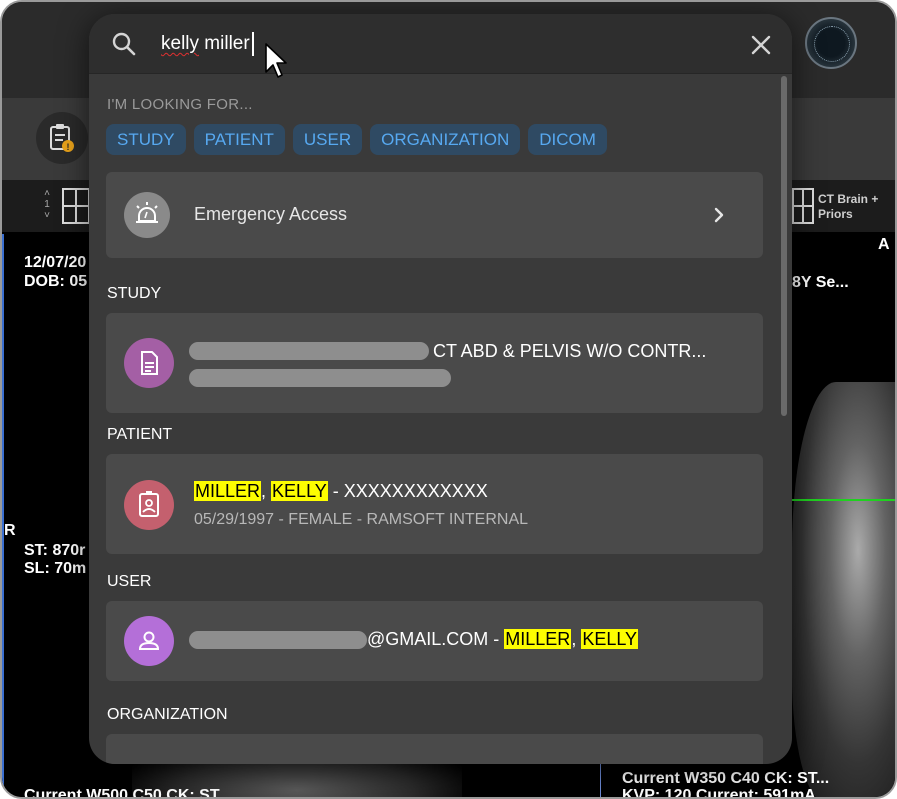 The width and height of the screenshot is (897, 799). What do you see at coordinates (803, 206) in the screenshot?
I see `layout-grid-icon-right` at bounding box center [803, 206].